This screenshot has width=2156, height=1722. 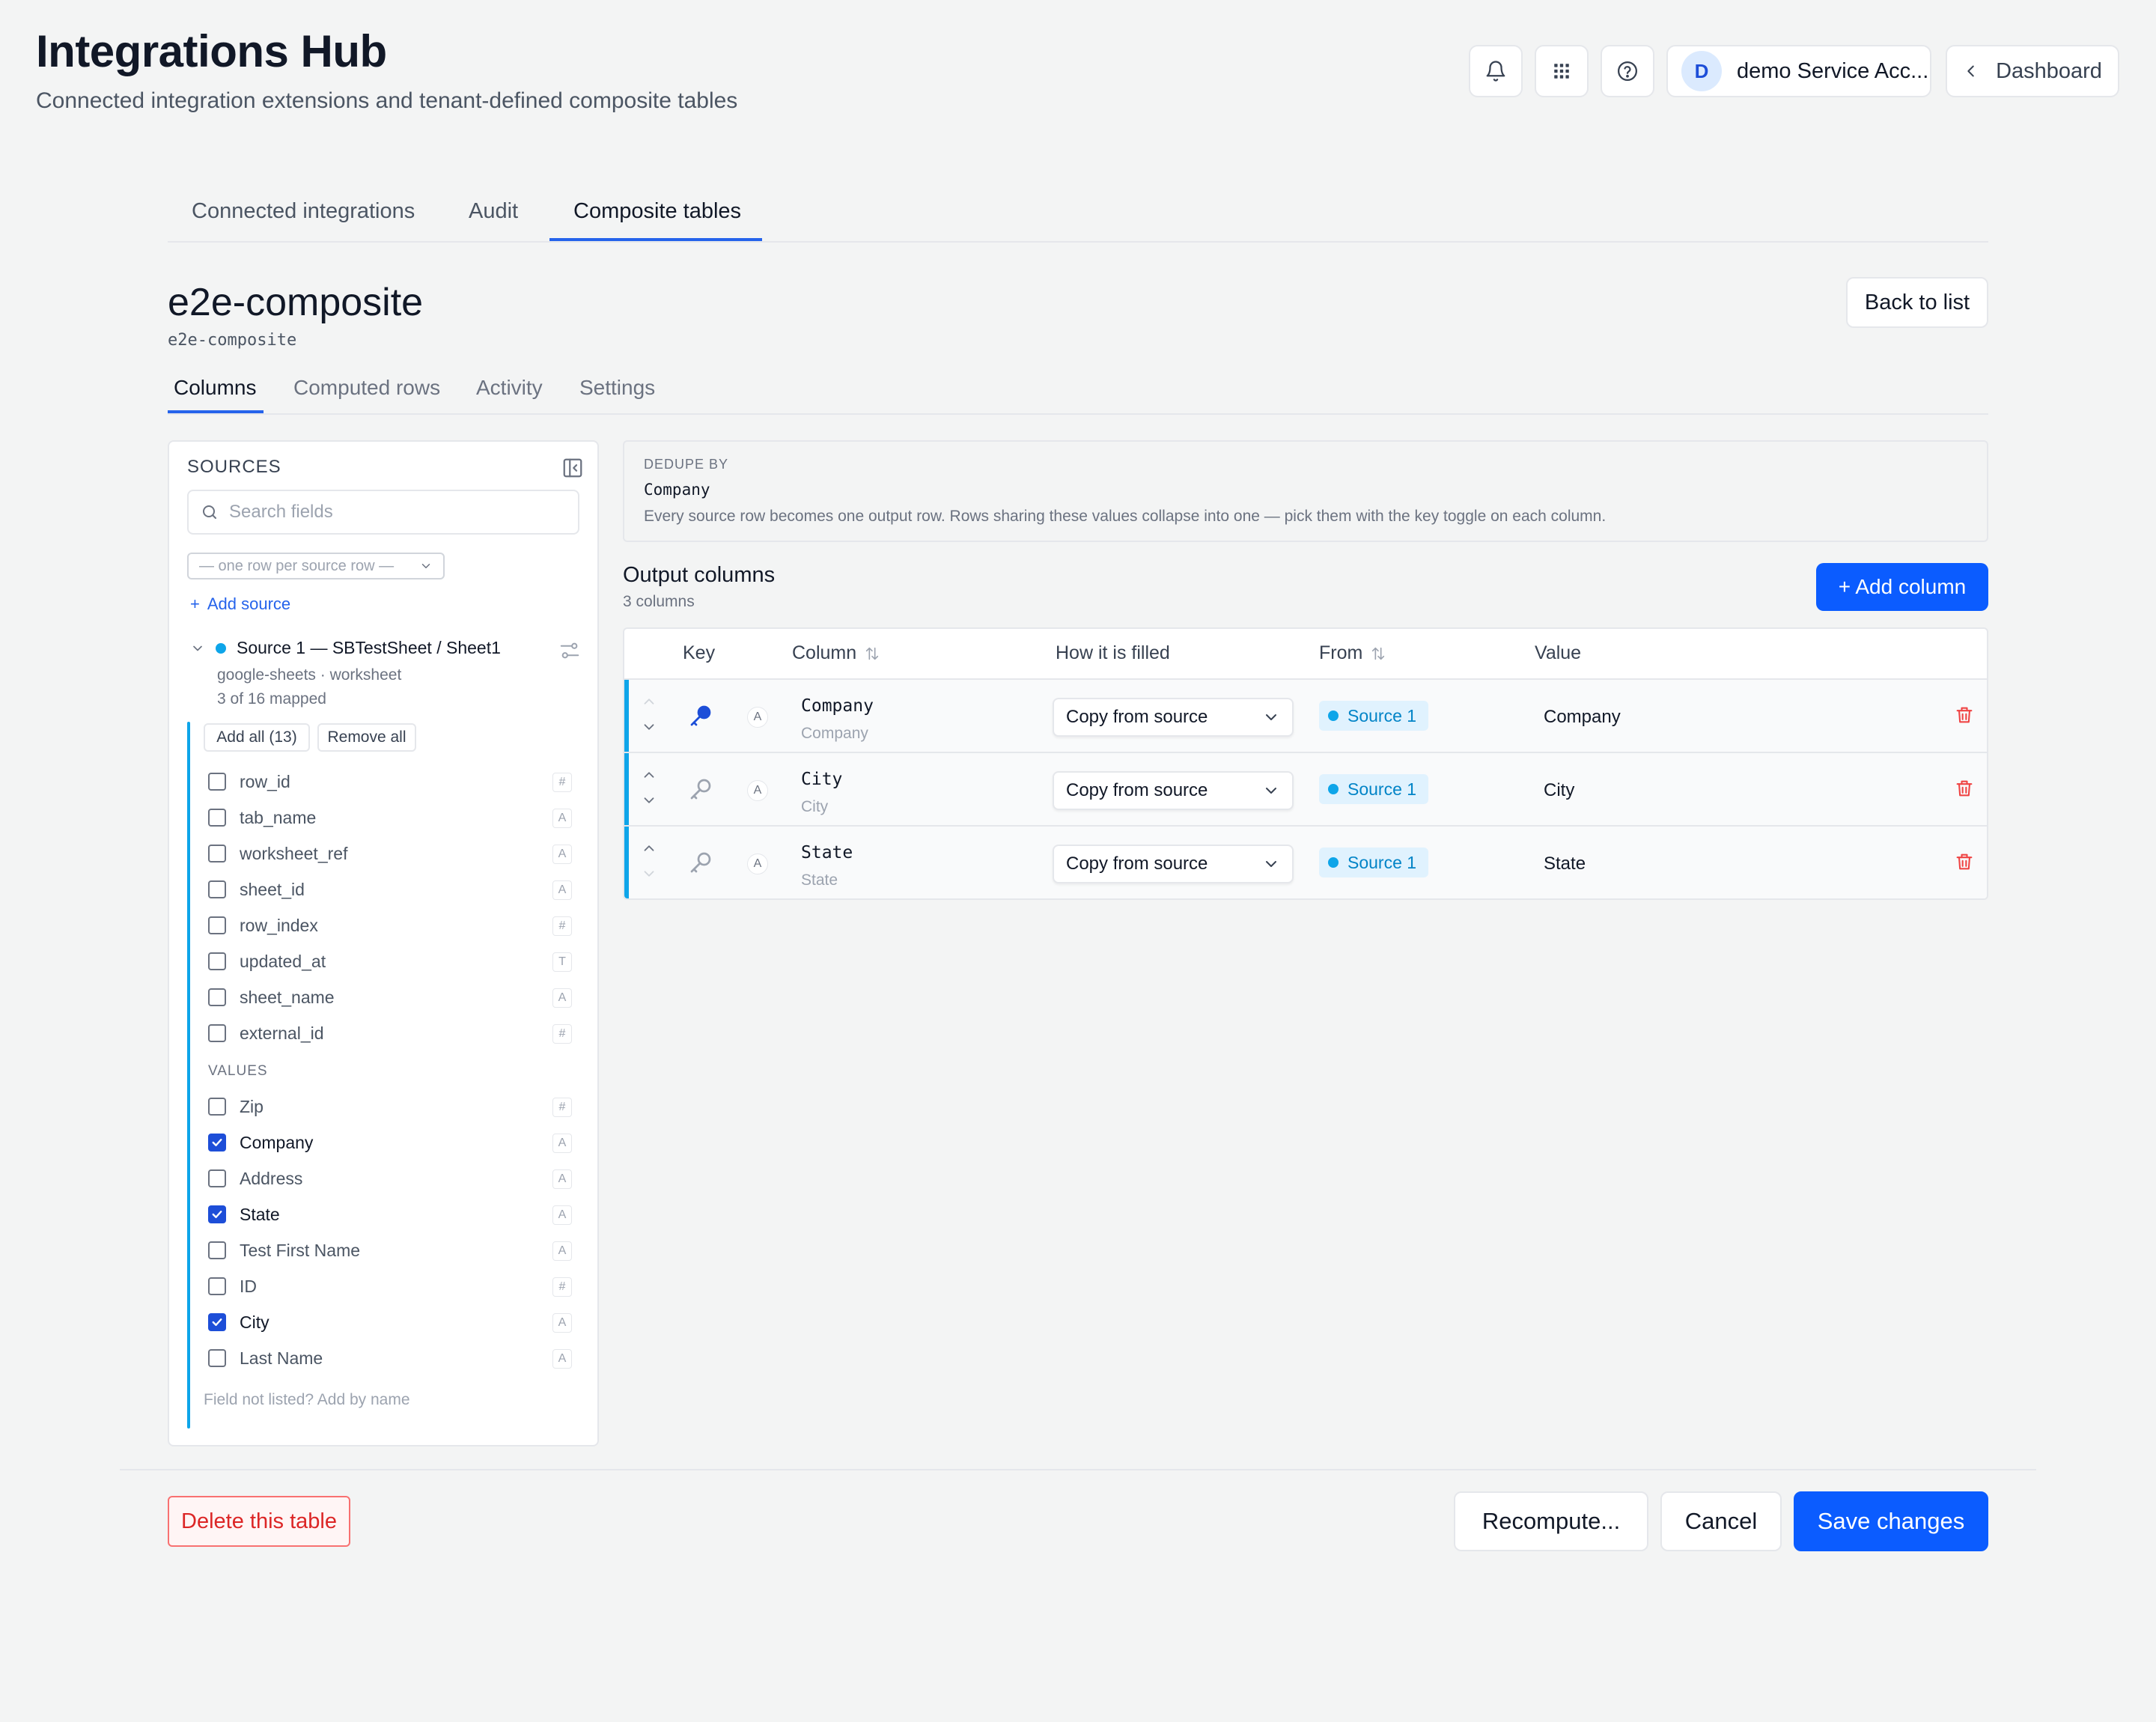 I want to click on field-item: row_id #, so click(x=395, y=782).